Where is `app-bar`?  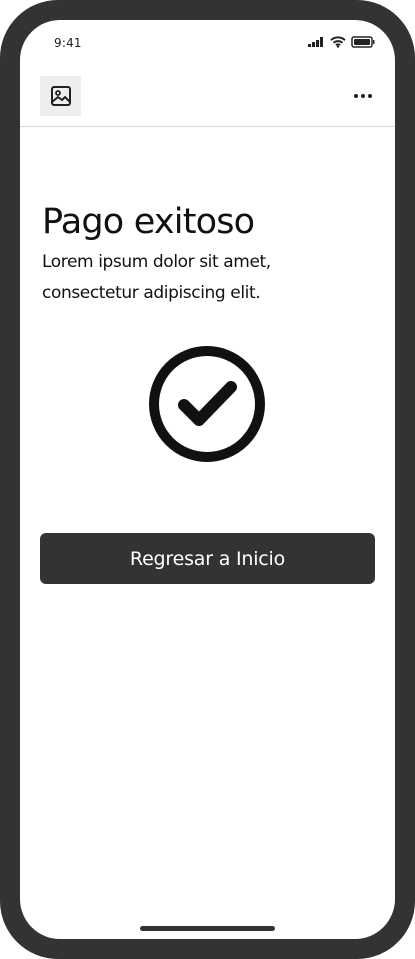 app-bar is located at coordinates (207, 101).